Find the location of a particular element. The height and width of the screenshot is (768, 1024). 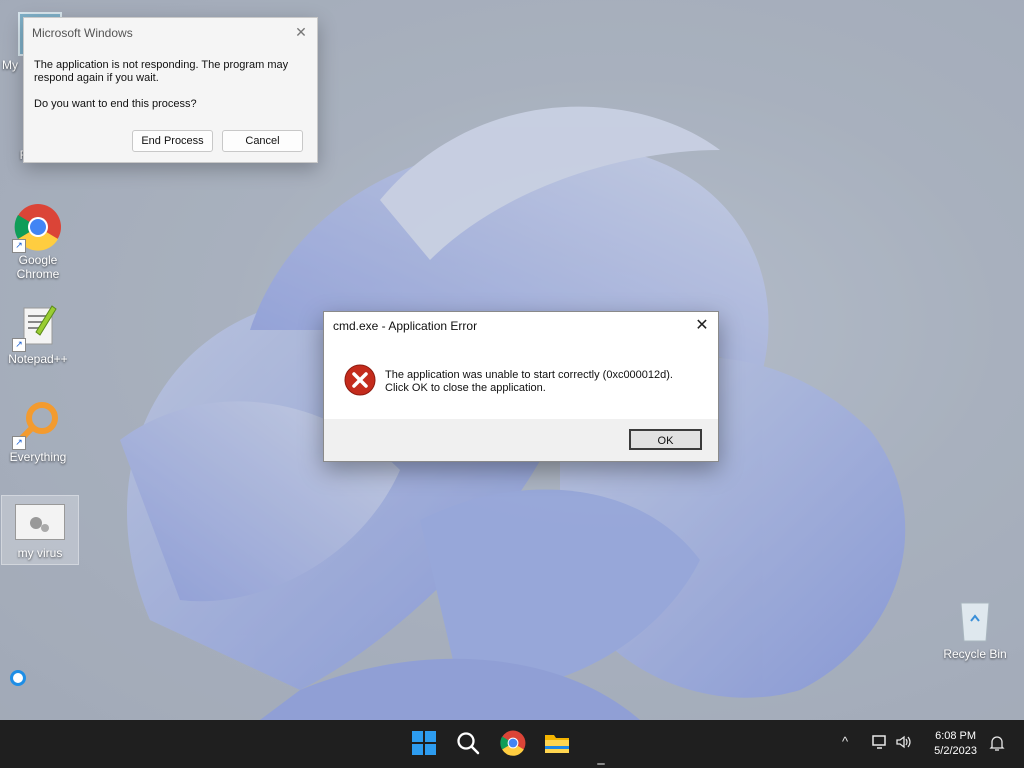

desktop-icon-my-virus: my virus is located at coordinates (40, 530).